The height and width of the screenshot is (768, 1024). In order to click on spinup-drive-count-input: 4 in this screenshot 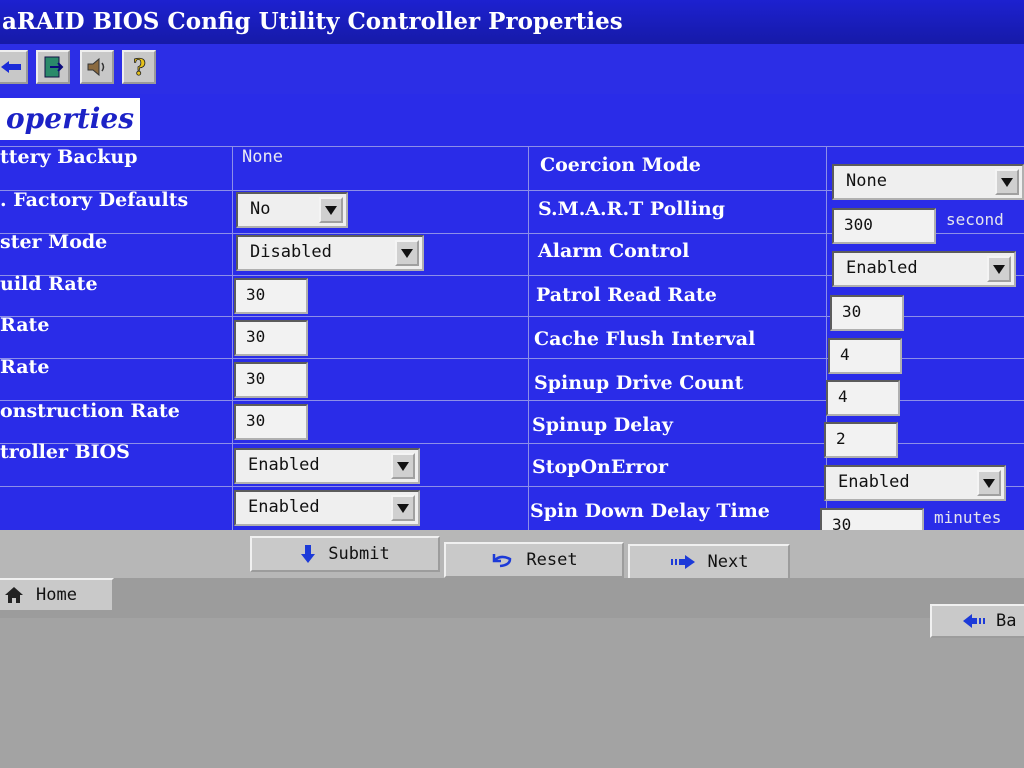, I will do `click(863, 398)`.